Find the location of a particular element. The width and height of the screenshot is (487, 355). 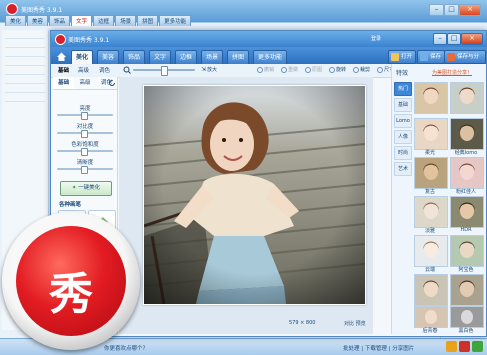

tab-more: 更多功能 is located at coordinates (270, 57).